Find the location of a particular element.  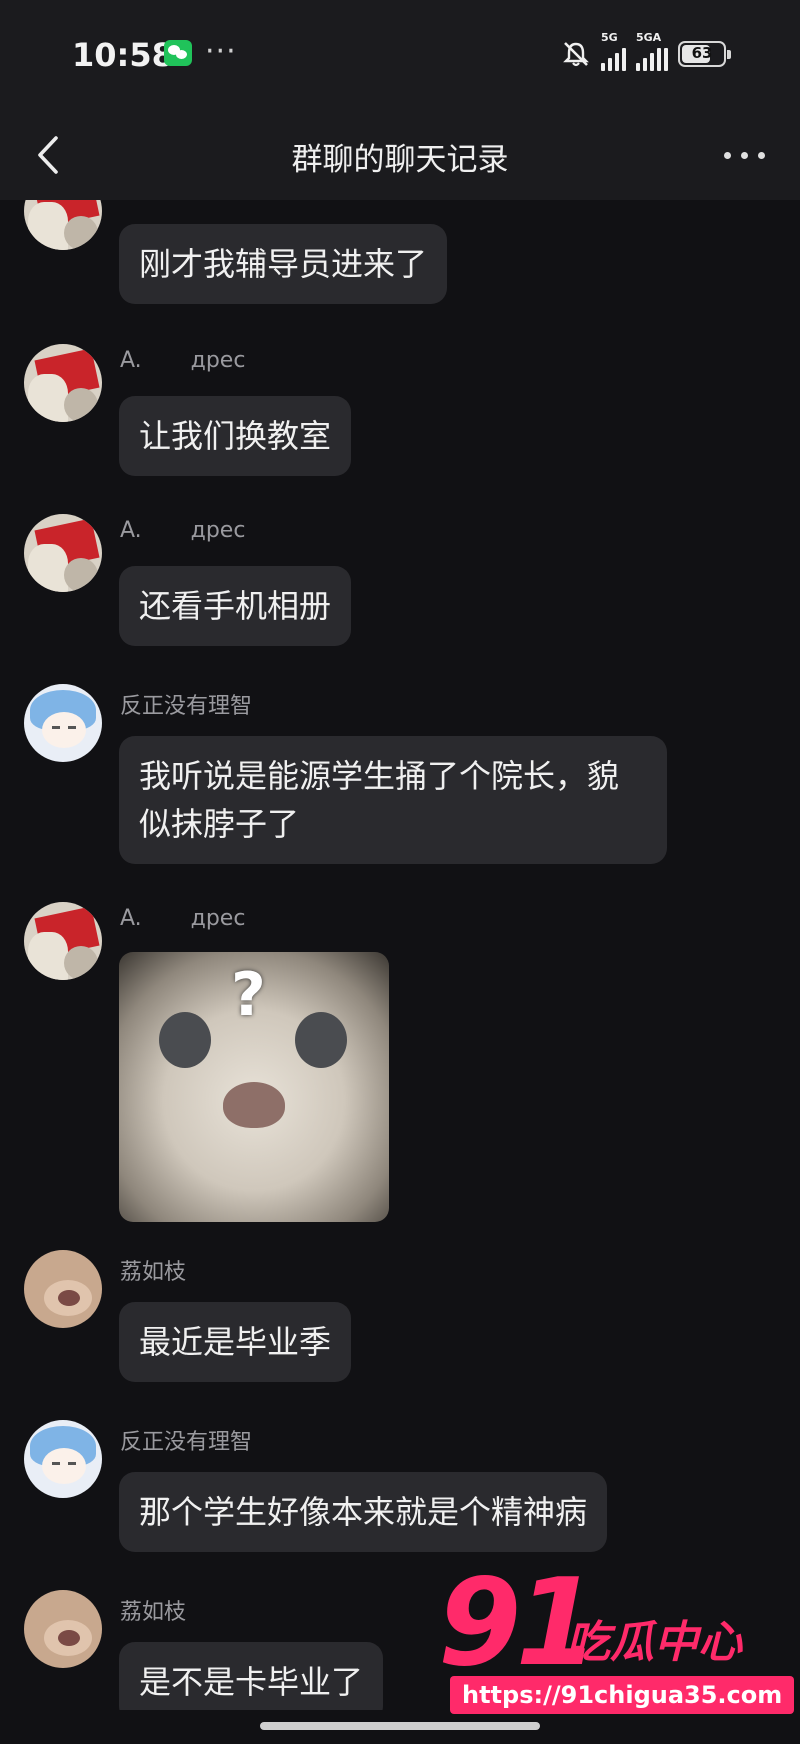

site-watermark: 91 吃瓜中心 https://91chigua35.com is located at coordinates (616, 1644).